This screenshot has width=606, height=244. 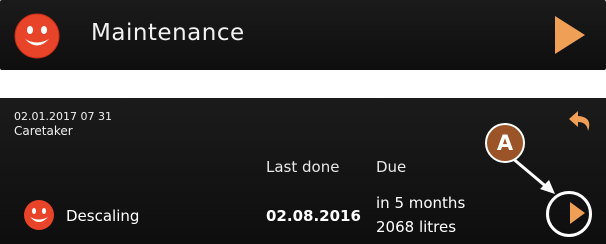 What do you see at coordinates (532, 174) in the screenshot?
I see `callout-pointer-arrow` at bounding box center [532, 174].